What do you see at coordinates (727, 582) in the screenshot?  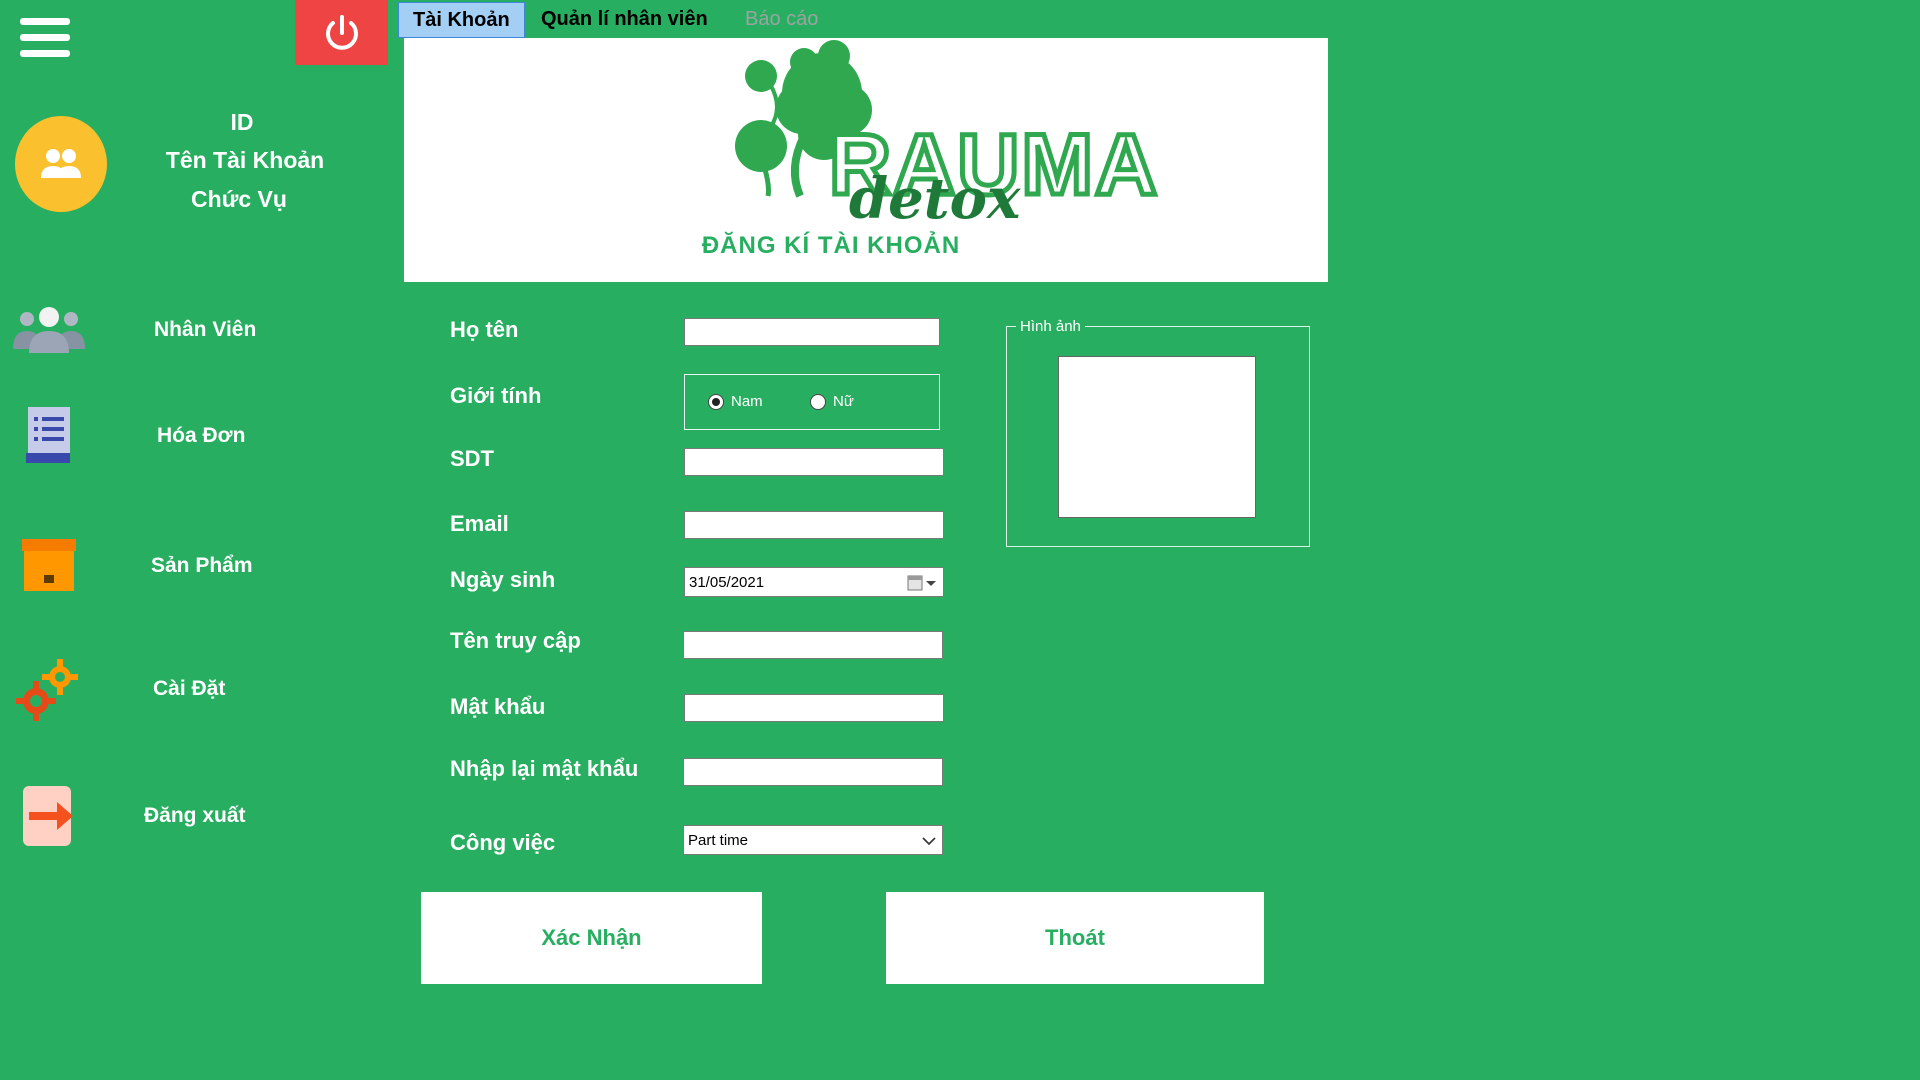 I see `birthday-value: 31/05/2021` at bounding box center [727, 582].